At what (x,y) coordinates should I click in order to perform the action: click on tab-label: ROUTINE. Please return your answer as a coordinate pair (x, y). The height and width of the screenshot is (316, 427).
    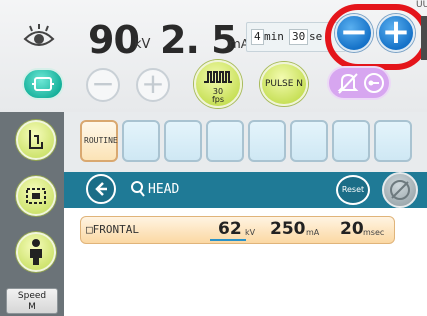
    Looking at the image, I should click on (101, 140).